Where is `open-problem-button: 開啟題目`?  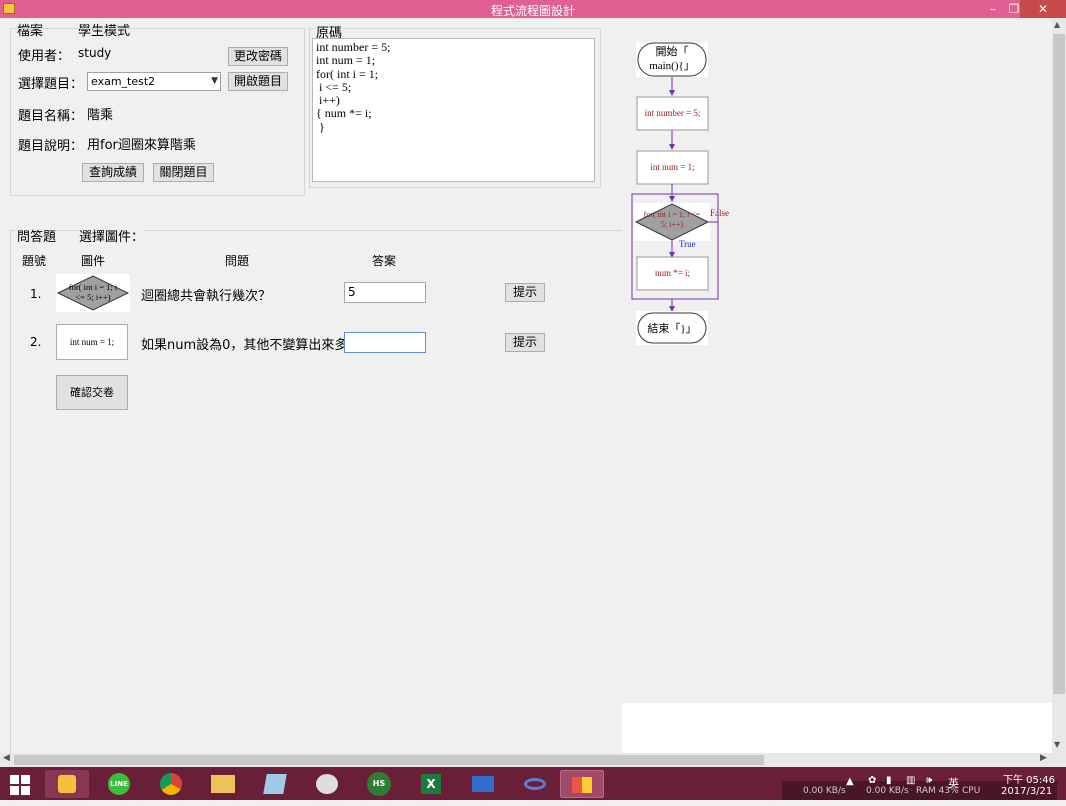
open-problem-button: 開啟題目 is located at coordinates (258, 81).